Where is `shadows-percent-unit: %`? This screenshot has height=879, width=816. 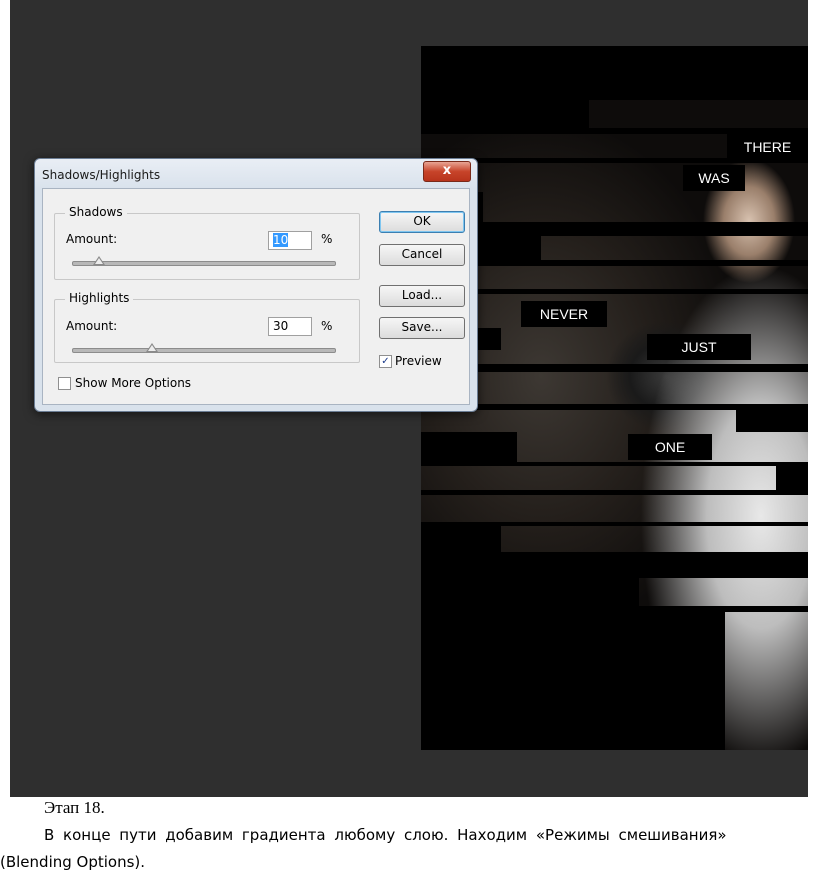
shadows-percent-unit: % is located at coordinates (327, 239).